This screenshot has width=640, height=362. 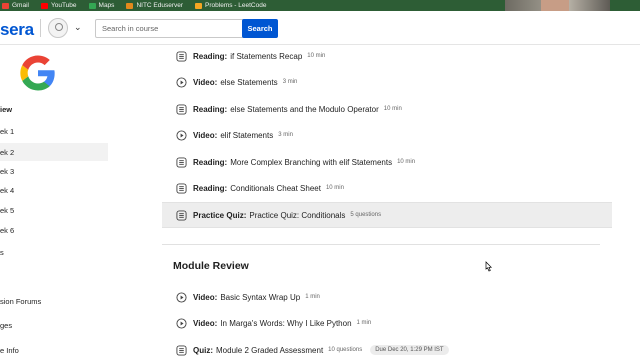 What do you see at coordinates (387, 82) in the screenshot?
I see `list-item: Video: else Statements 3 min` at bounding box center [387, 82].